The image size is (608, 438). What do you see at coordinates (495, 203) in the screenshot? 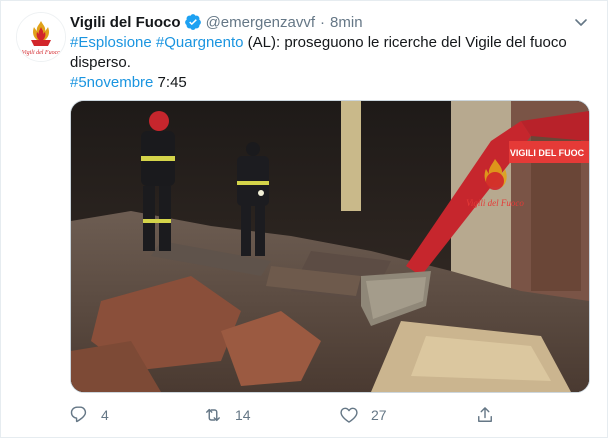
I see `watermark-text: Vigili del Fuoco` at bounding box center [495, 203].